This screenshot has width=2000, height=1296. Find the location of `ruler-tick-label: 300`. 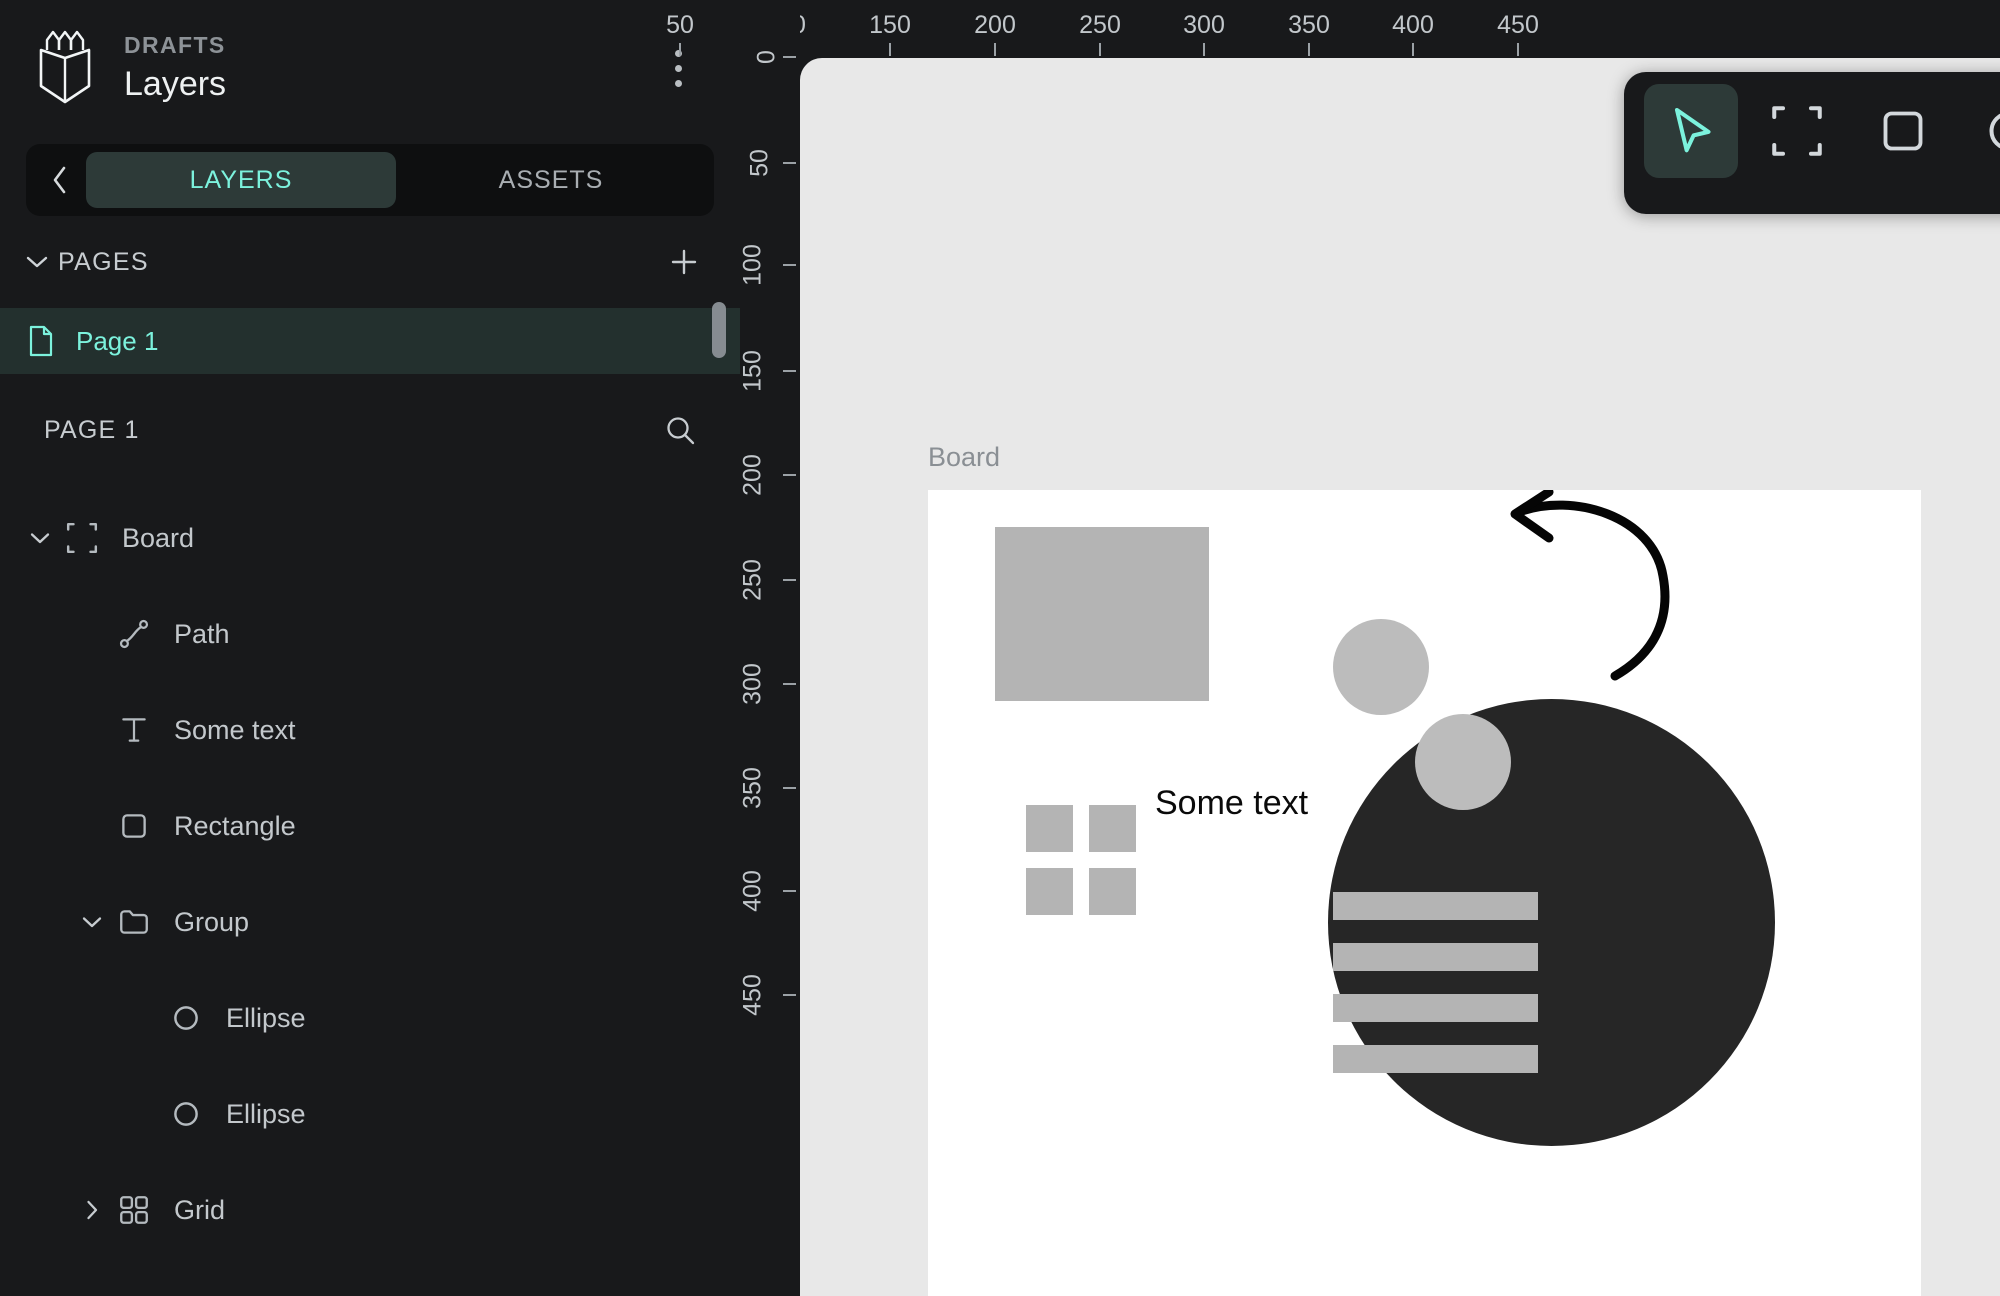

ruler-tick-label: 300 is located at coordinates (1204, 25).